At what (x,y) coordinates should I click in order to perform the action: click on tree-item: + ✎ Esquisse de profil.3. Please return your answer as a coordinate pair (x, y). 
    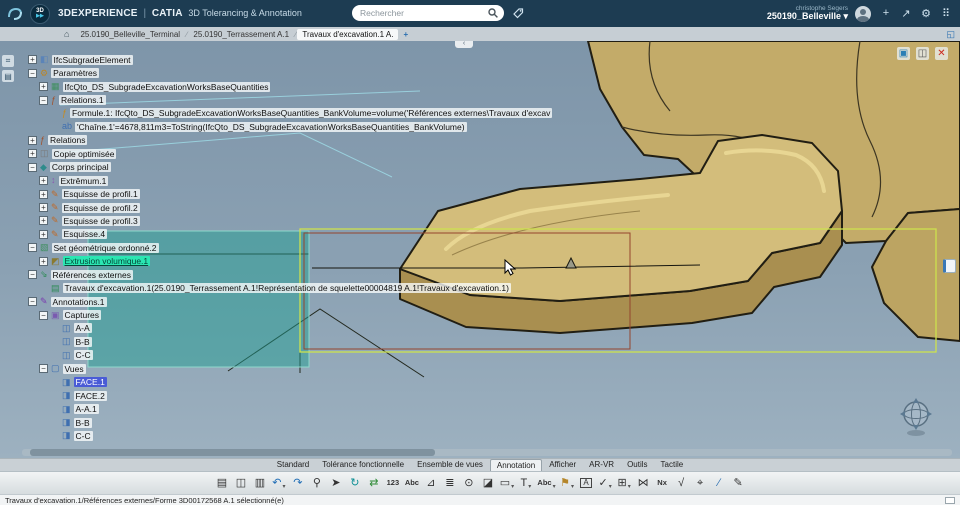
    Looking at the image, I should click on (290, 220).